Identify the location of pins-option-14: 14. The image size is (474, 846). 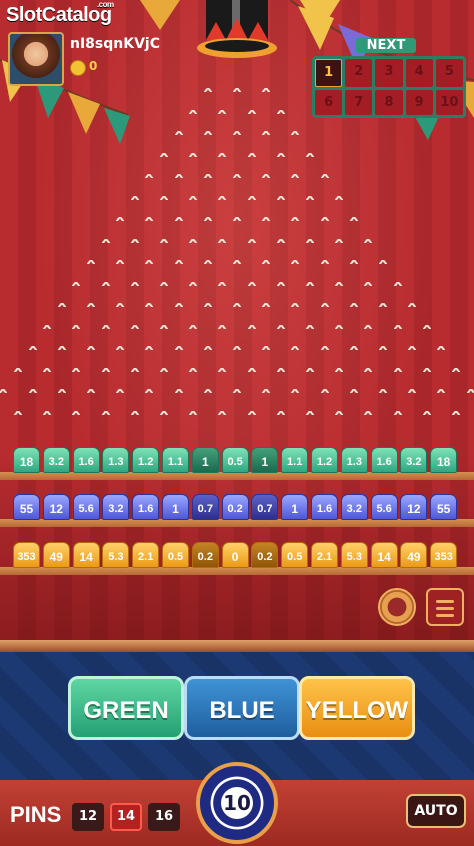
(126, 817).